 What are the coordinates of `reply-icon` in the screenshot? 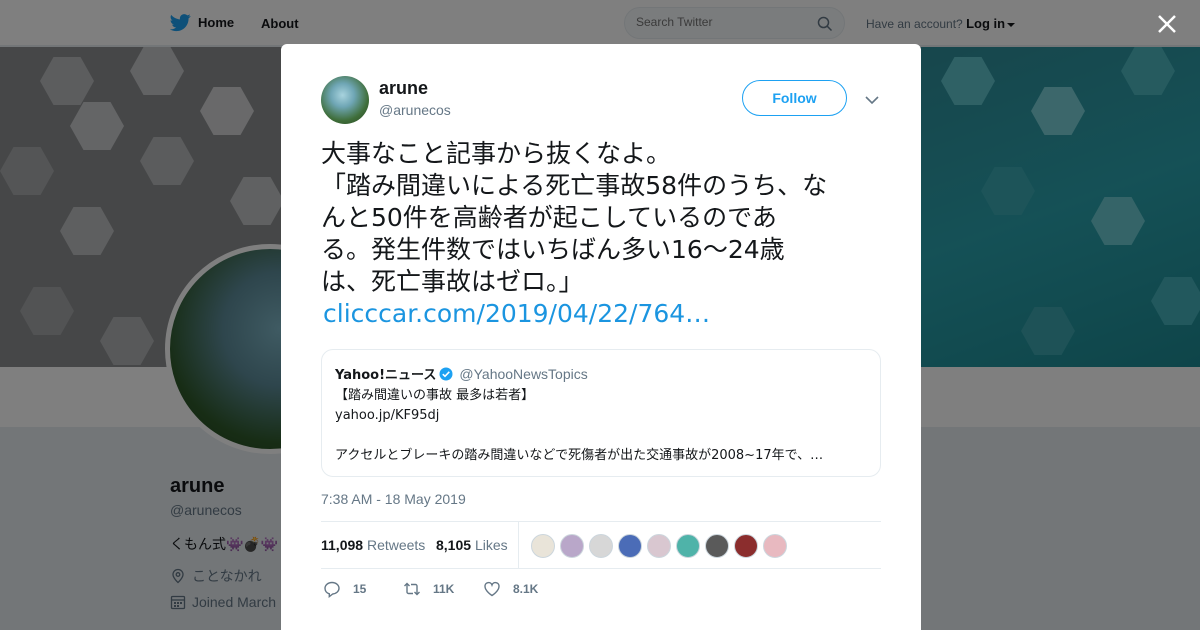 It's located at (332, 589).